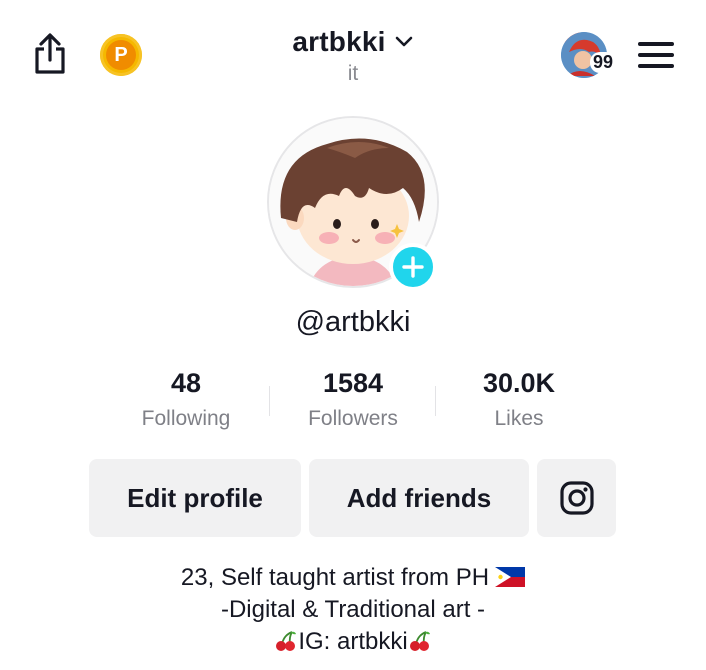 This screenshot has height=670, width=706. What do you see at coordinates (353, 609) in the screenshot?
I see `bio-line: -Digital & Traditional art -` at bounding box center [353, 609].